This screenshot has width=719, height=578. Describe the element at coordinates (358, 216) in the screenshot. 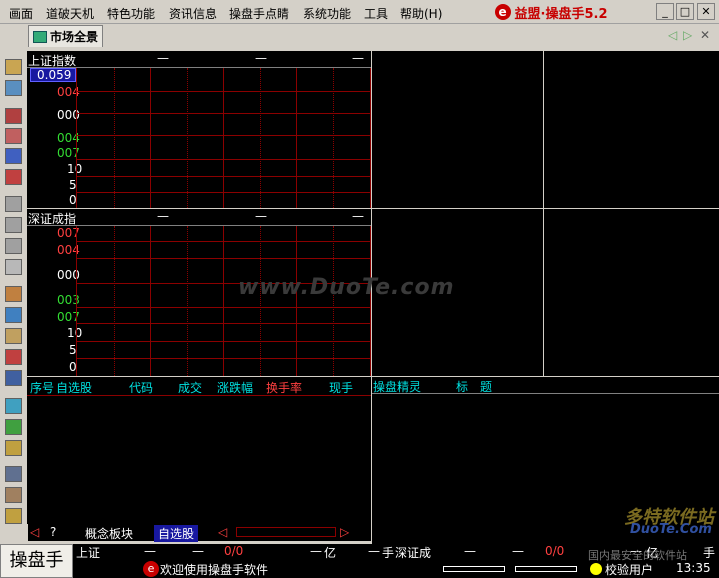

I see `sz-dash-3: —` at that location.